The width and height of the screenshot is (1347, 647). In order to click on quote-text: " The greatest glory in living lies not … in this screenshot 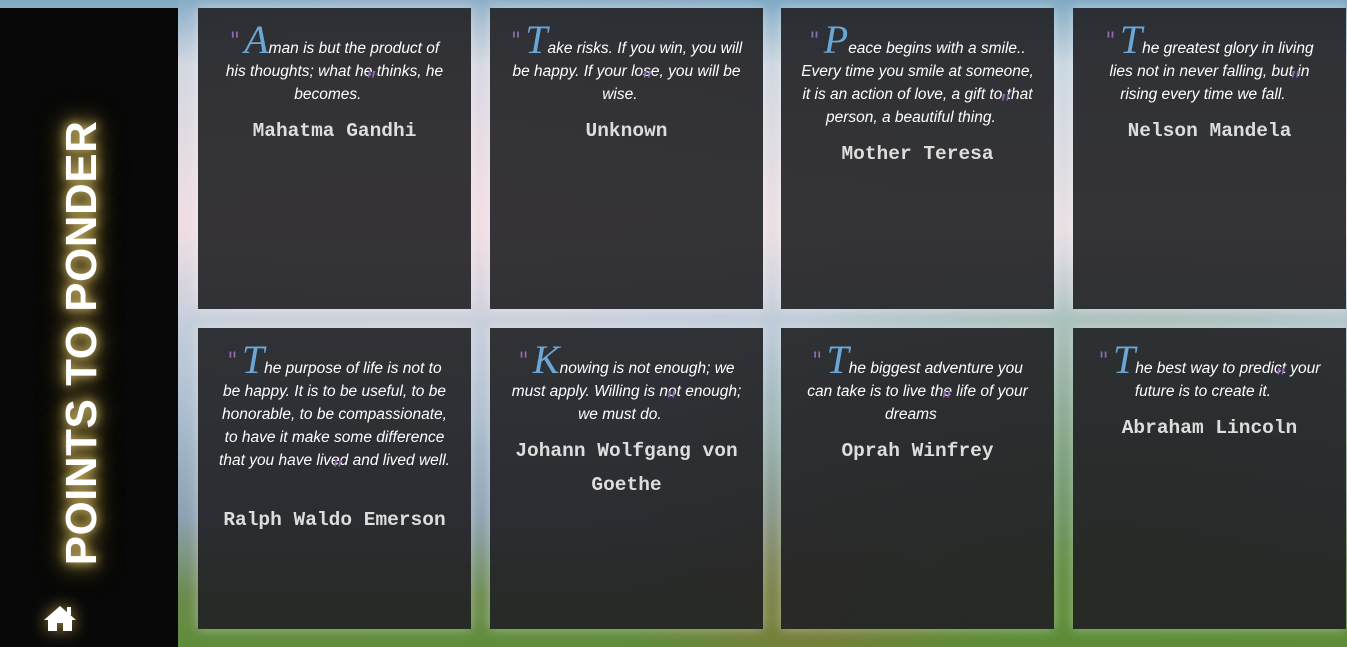, I will do `click(1209, 63)`.